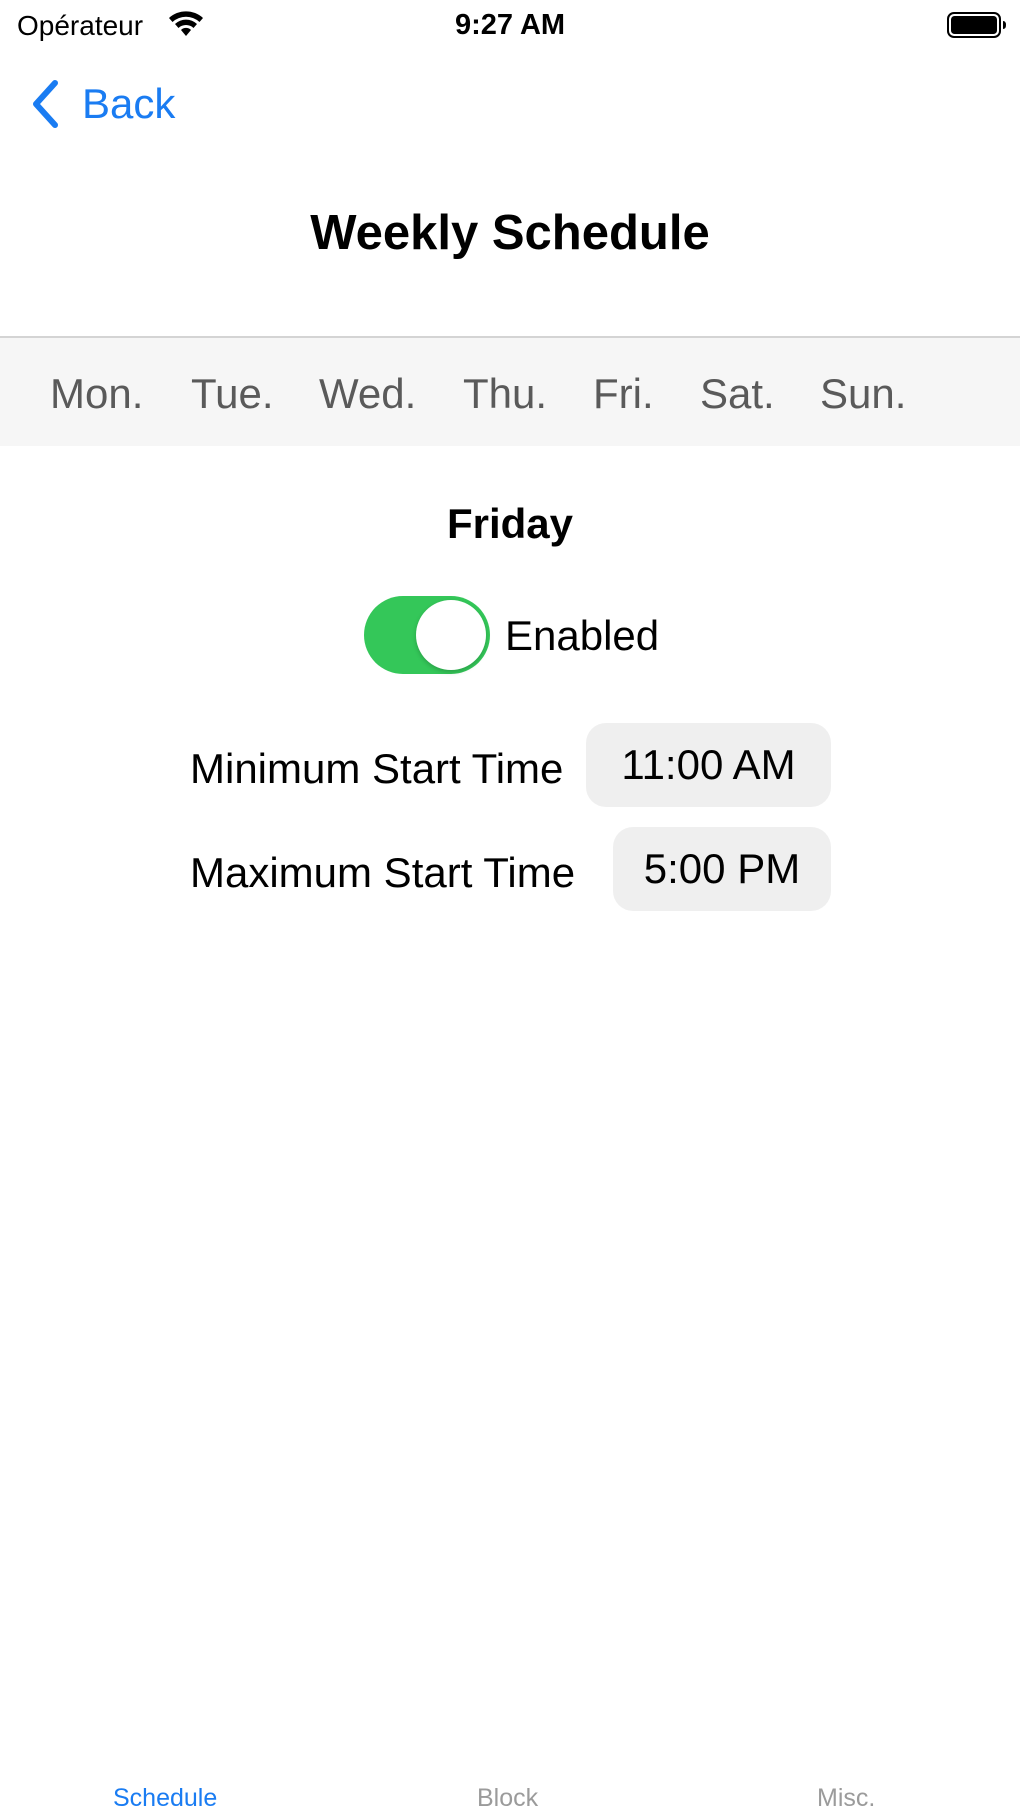 The image size is (1020, 1813). What do you see at coordinates (846, 1798) in the screenshot?
I see `tab-misc: Misc.` at bounding box center [846, 1798].